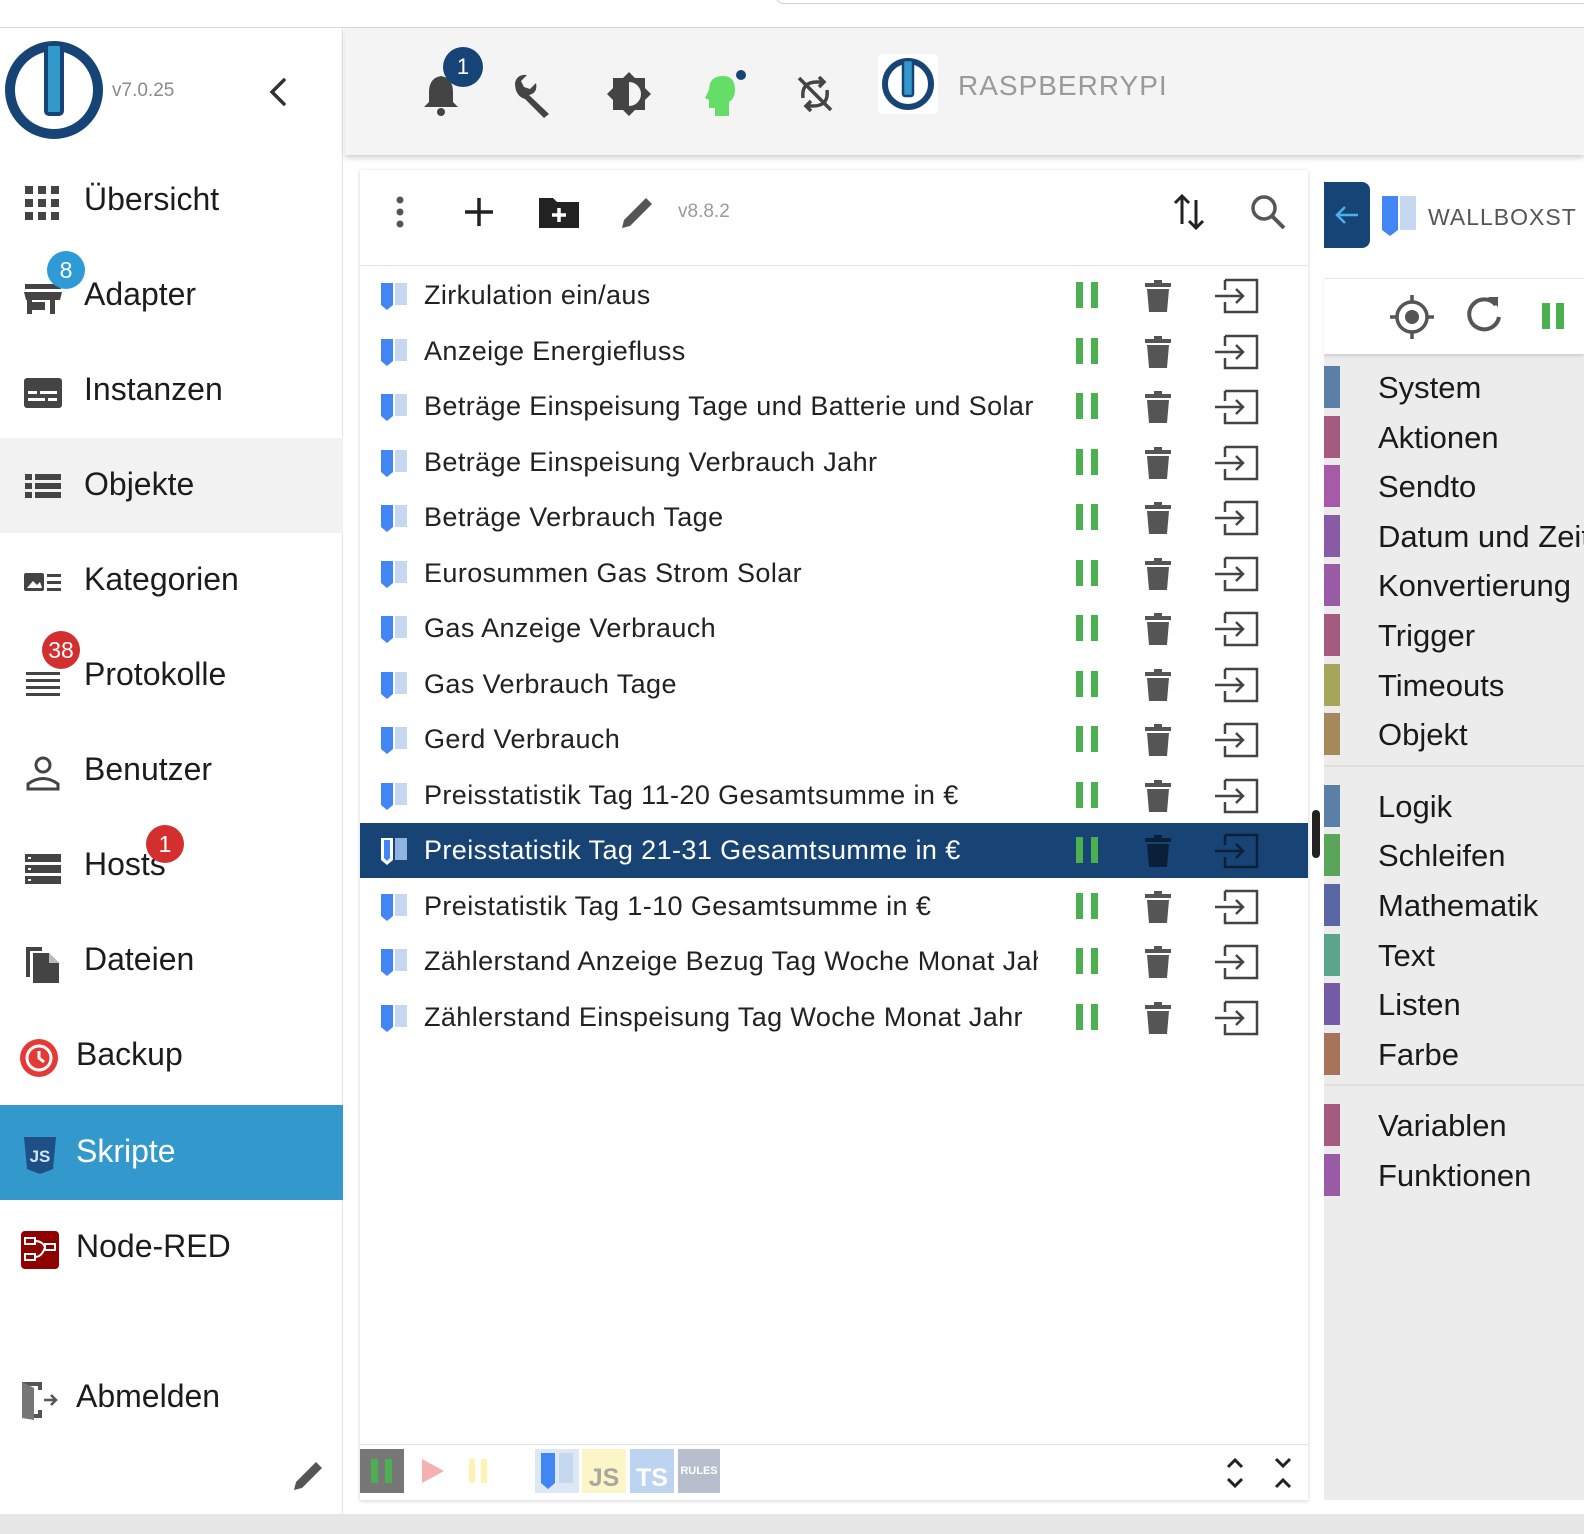 Image resolution: width=1584 pixels, height=1534 pixels. I want to click on expert-mode-icon, so click(721, 94).